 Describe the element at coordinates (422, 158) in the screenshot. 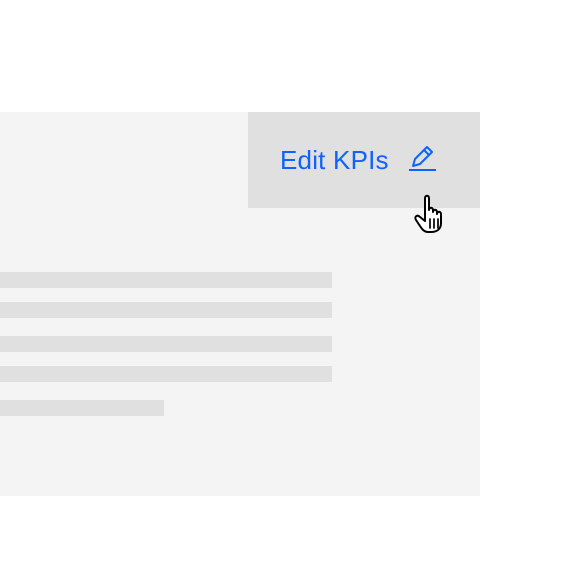

I see `pencil-icon` at that location.